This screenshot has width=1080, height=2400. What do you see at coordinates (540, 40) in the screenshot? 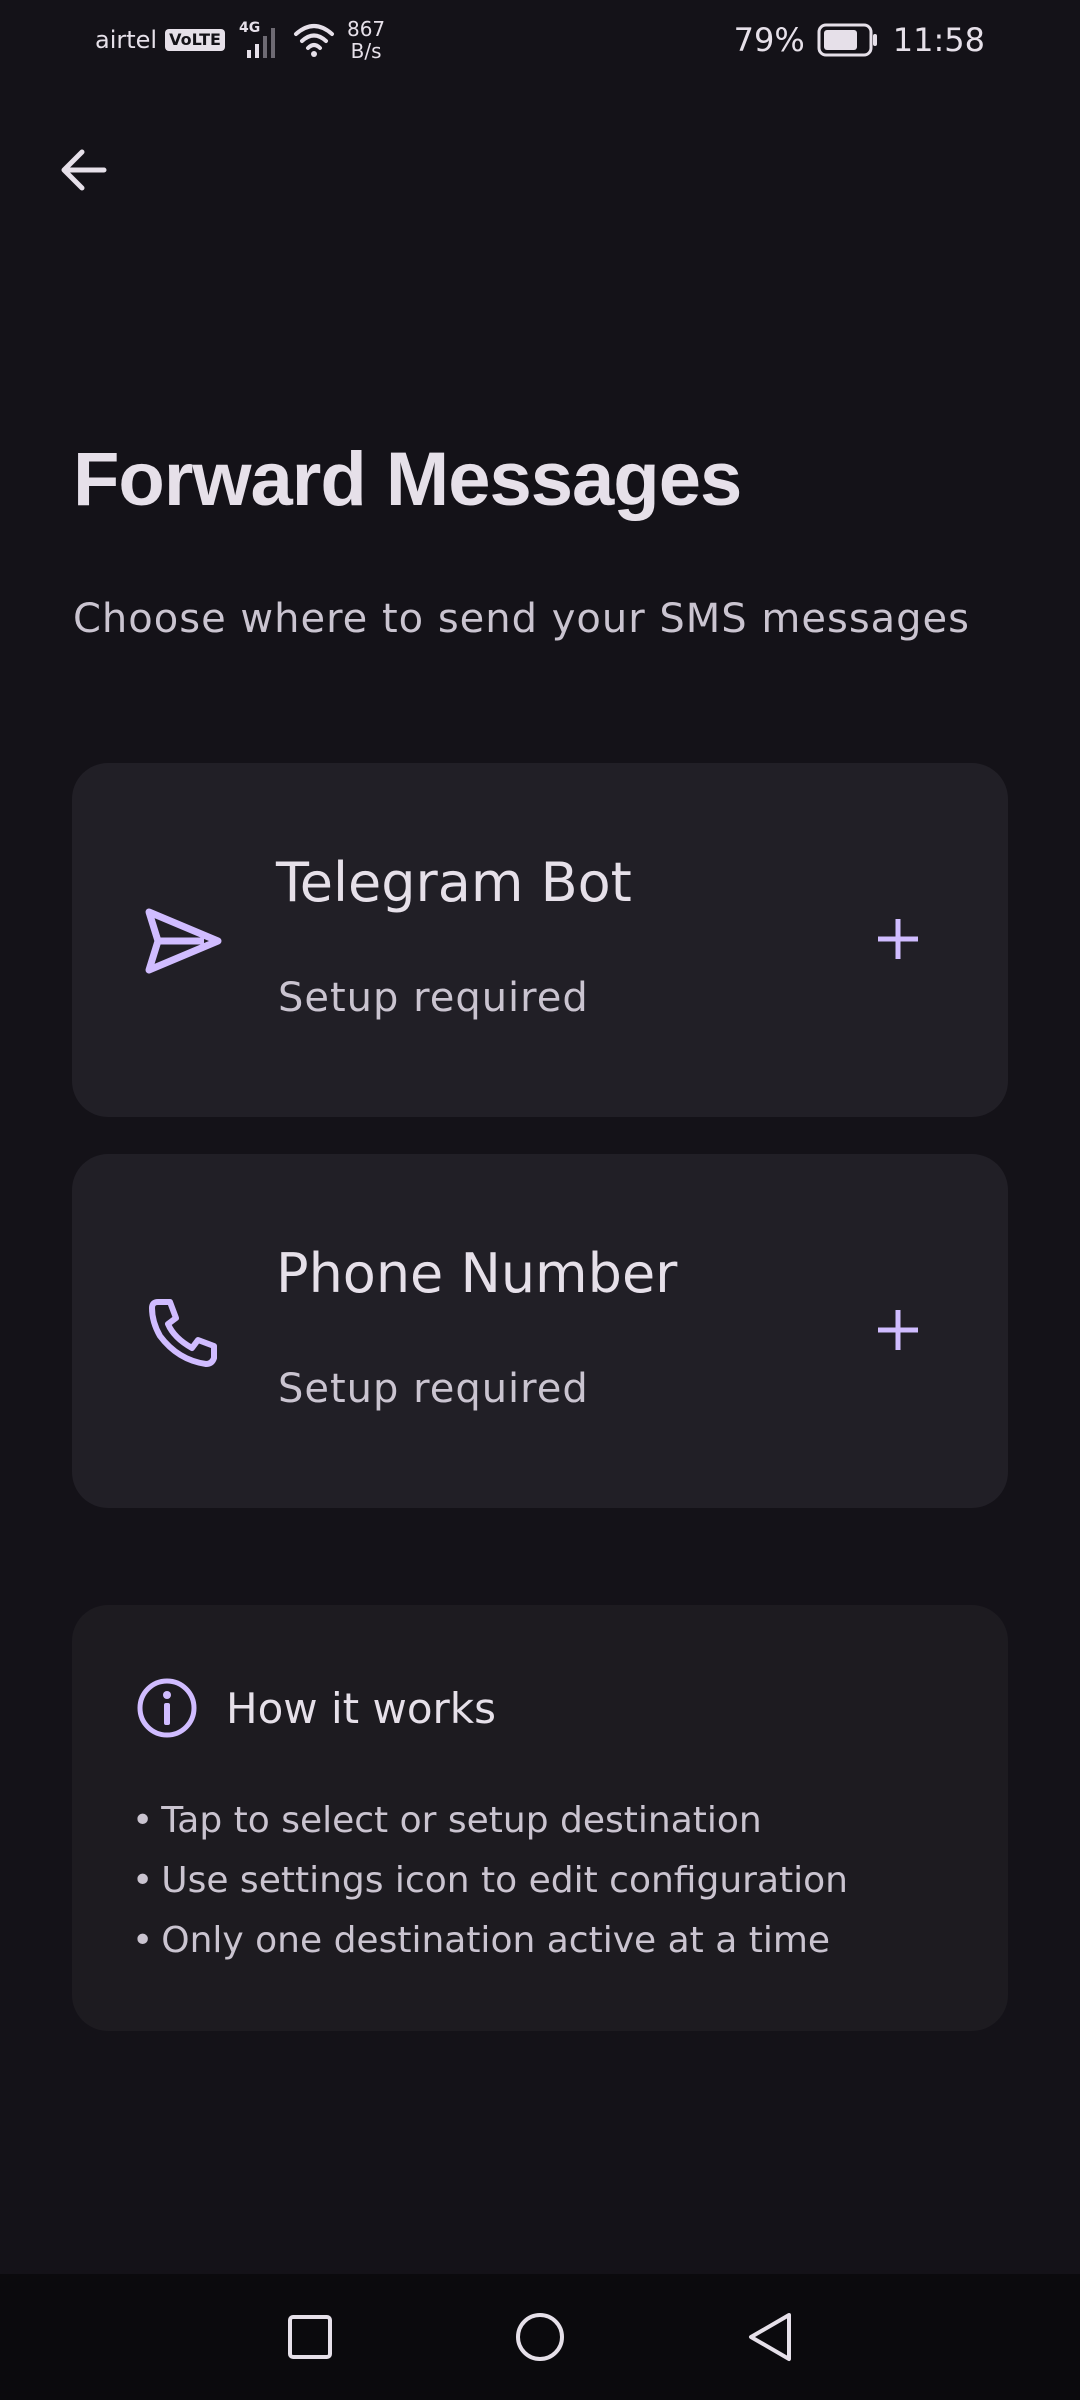
I see `status-bar: airtel VoLTE 4G 867 B/s 79% 11:58` at bounding box center [540, 40].